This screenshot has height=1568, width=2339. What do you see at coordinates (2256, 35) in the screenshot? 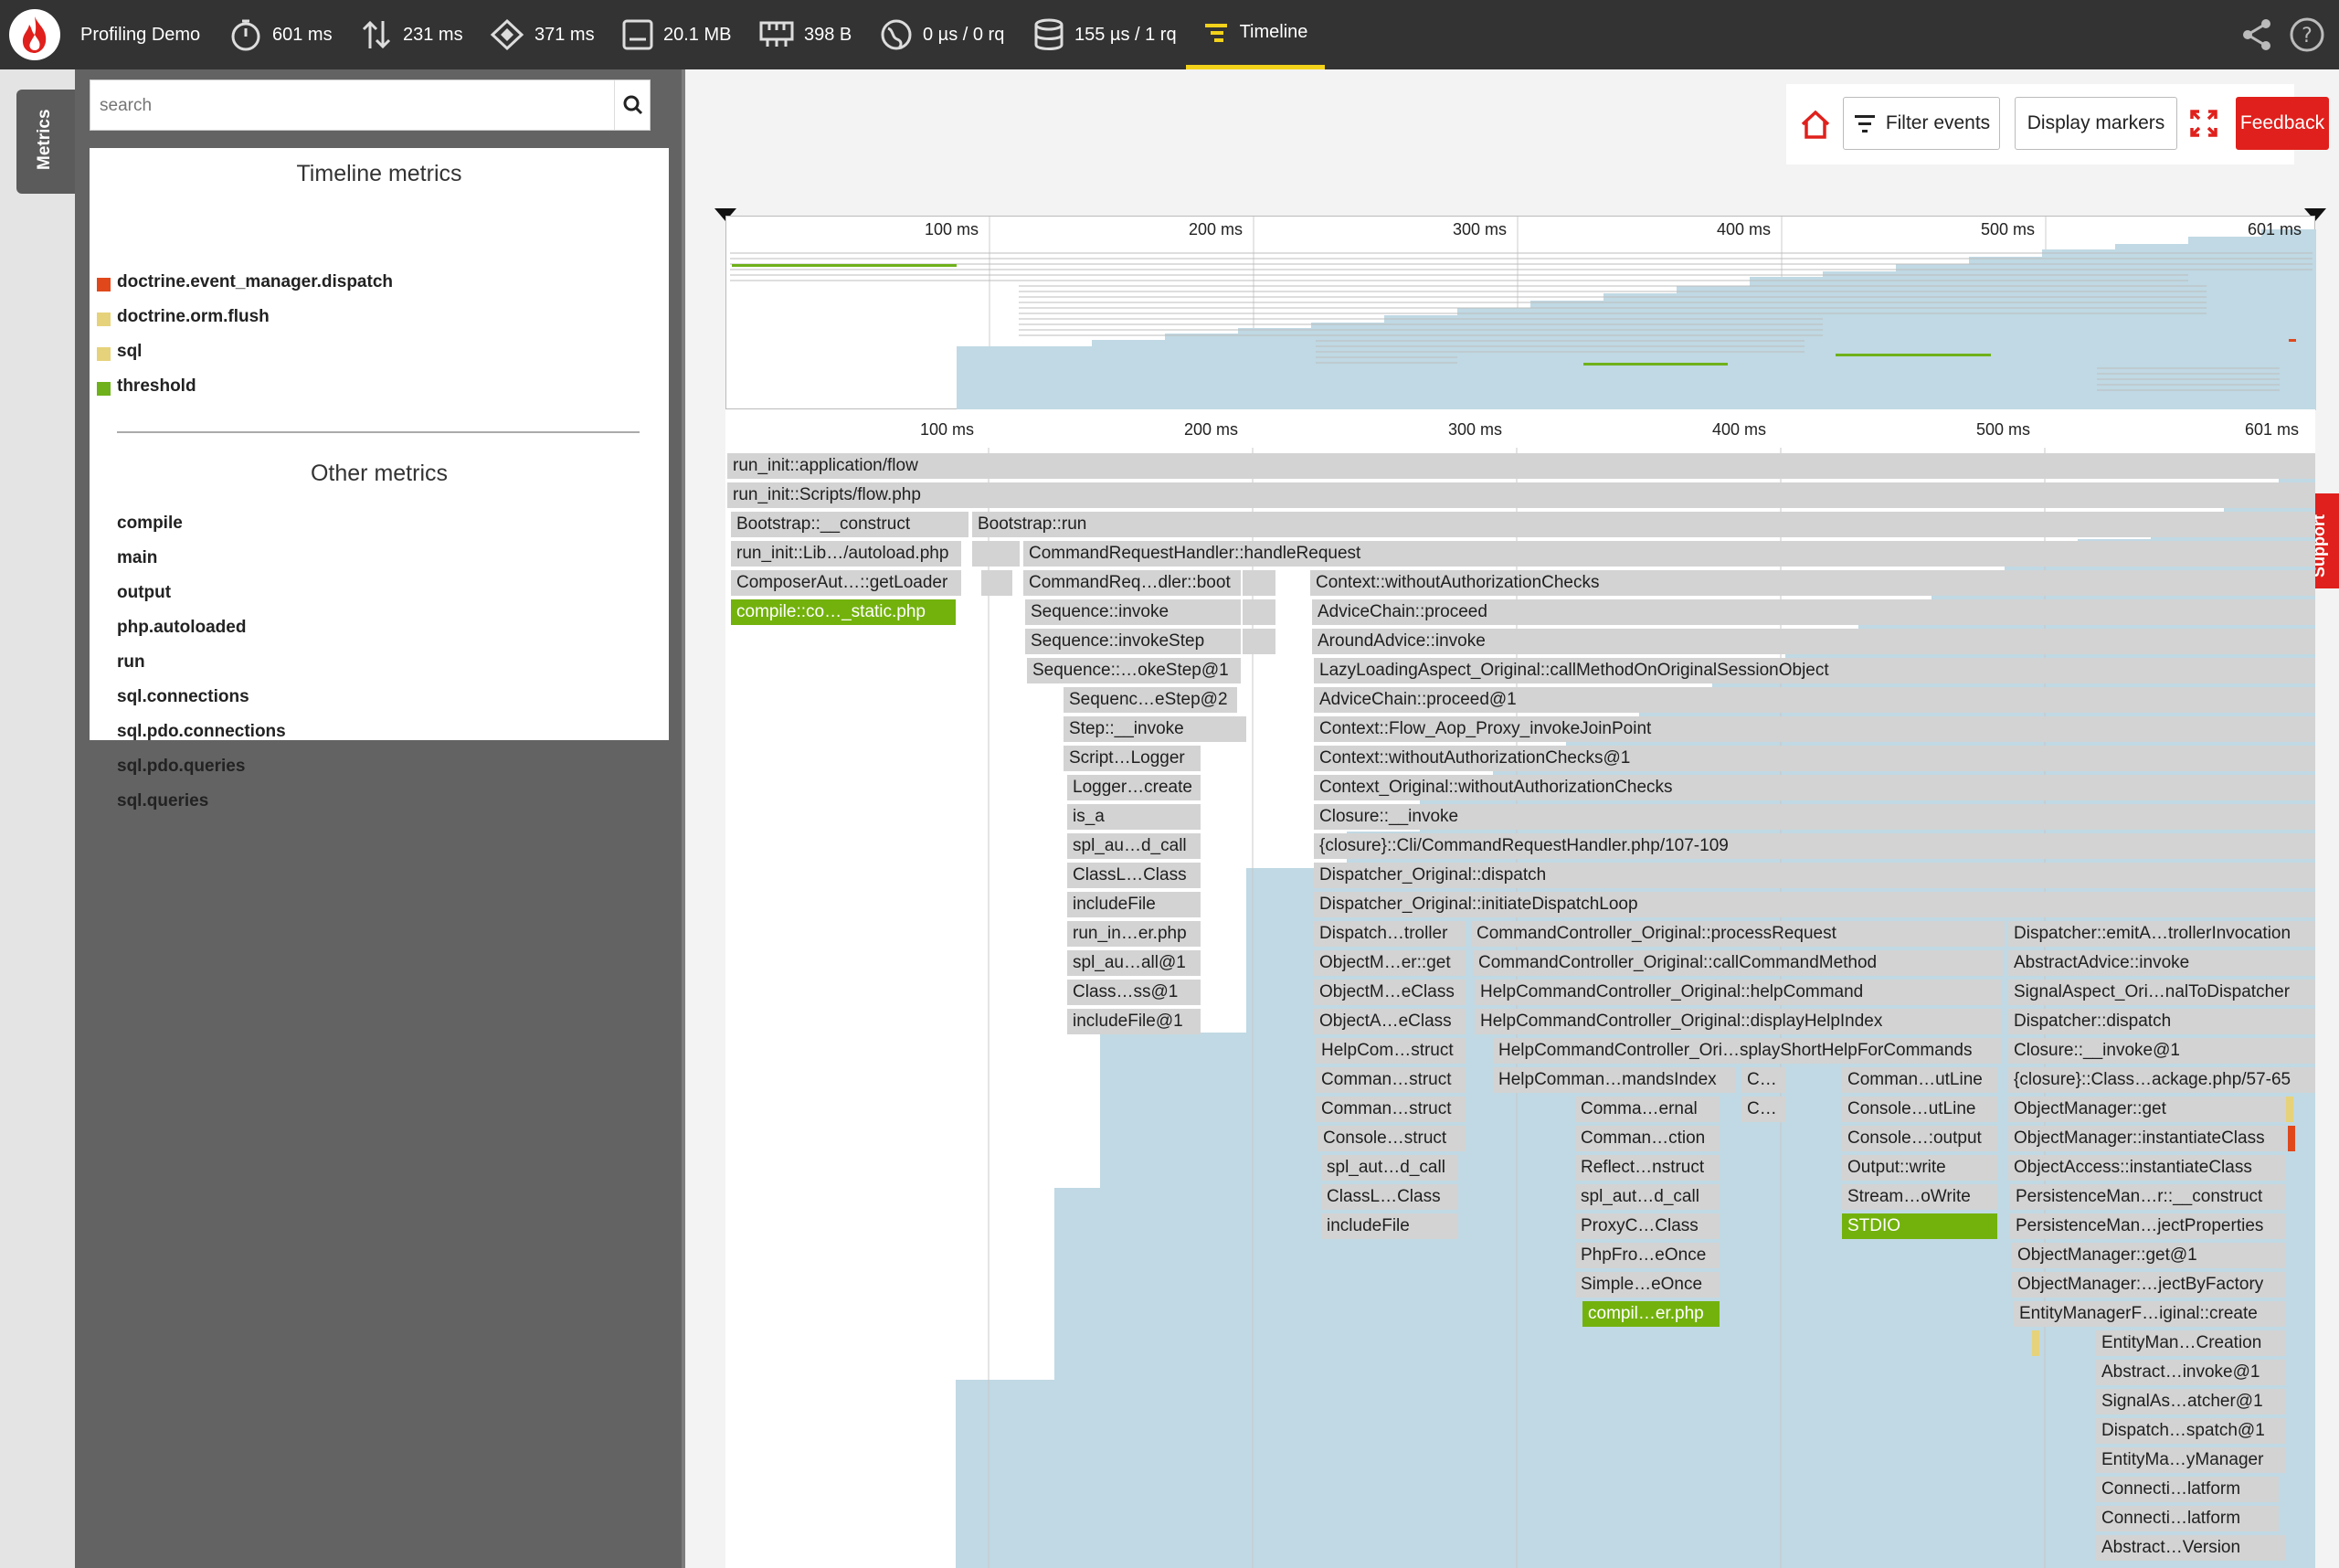
I see `share-icon` at bounding box center [2256, 35].